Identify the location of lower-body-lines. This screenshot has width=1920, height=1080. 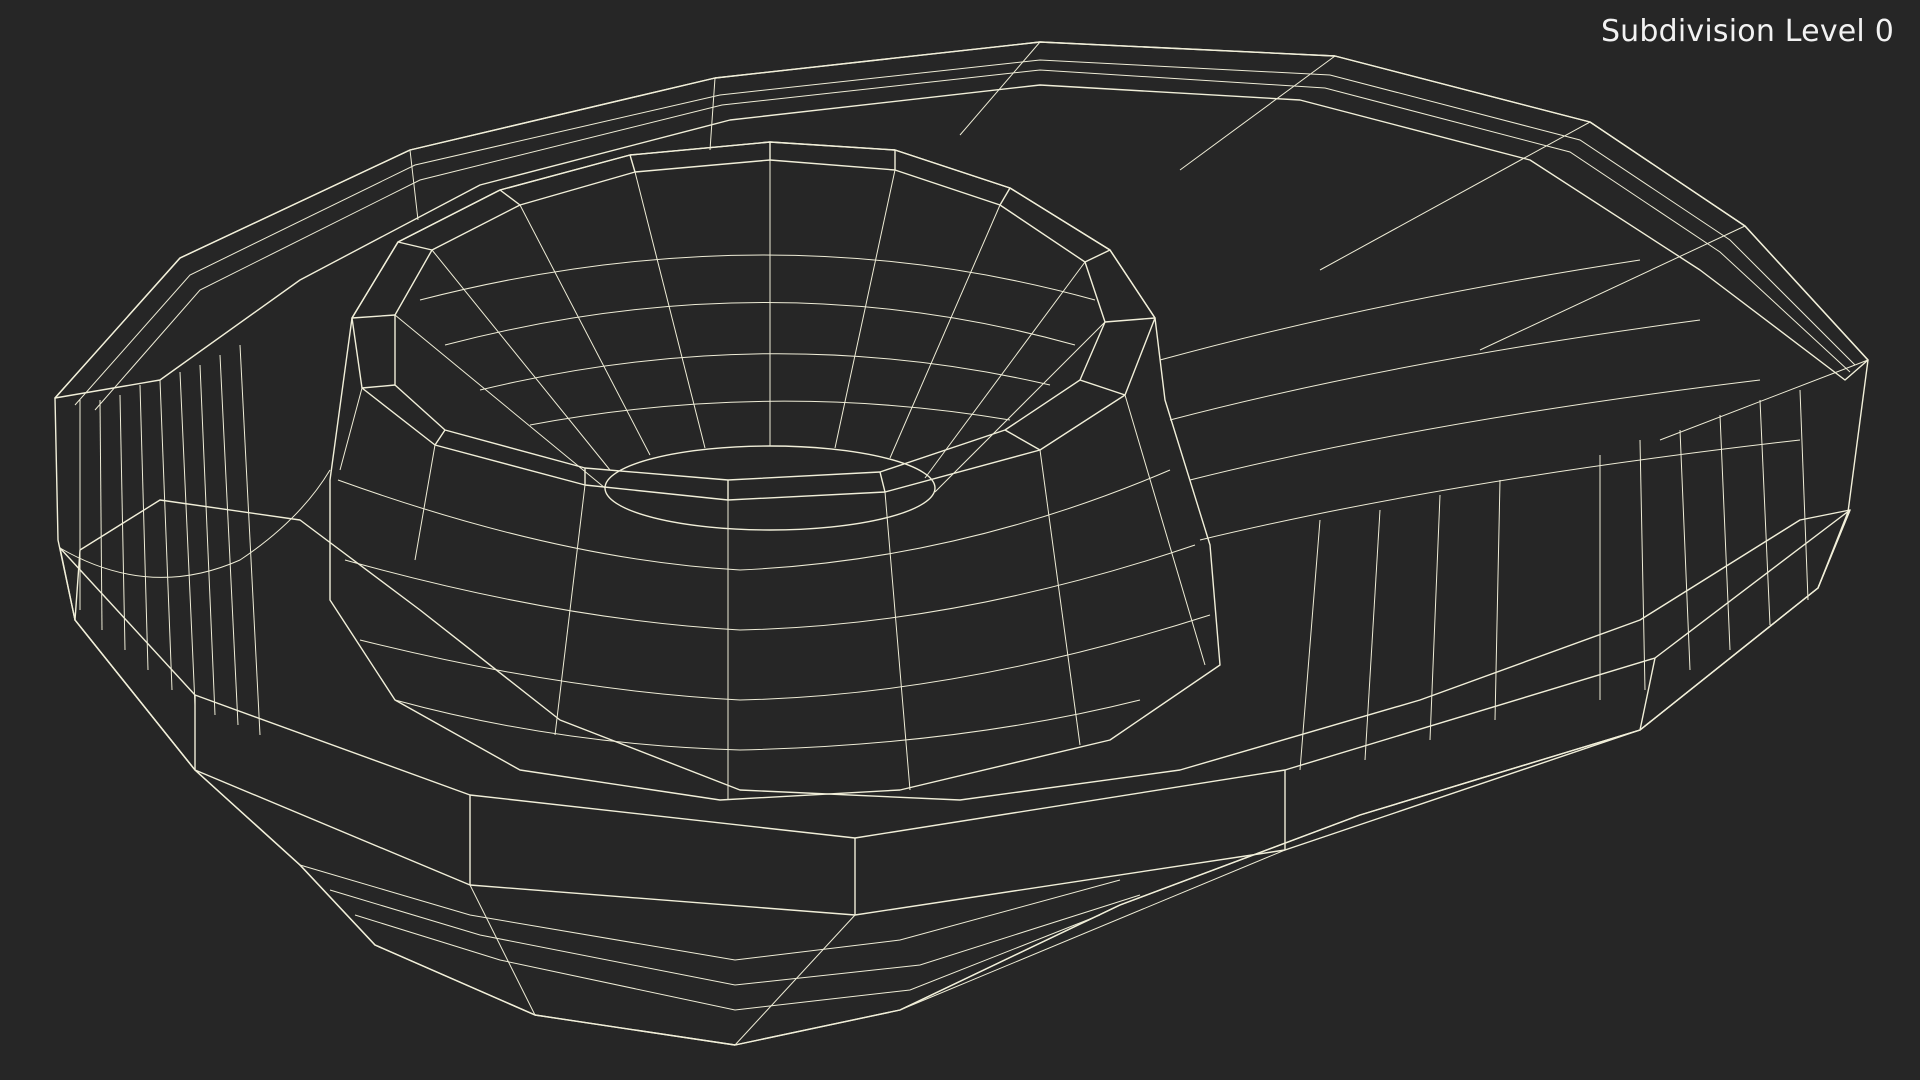
(792, 947).